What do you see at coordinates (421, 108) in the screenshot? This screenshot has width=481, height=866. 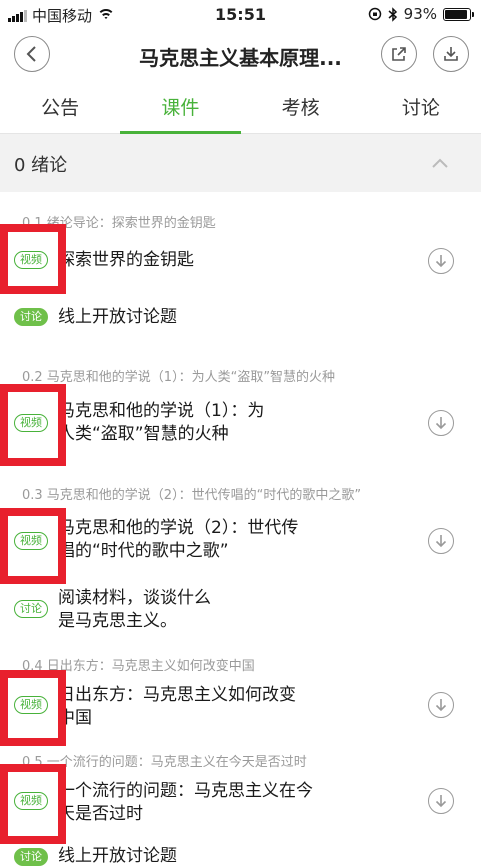 I see `tab-discussion: 讨论` at bounding box center [421, 108].